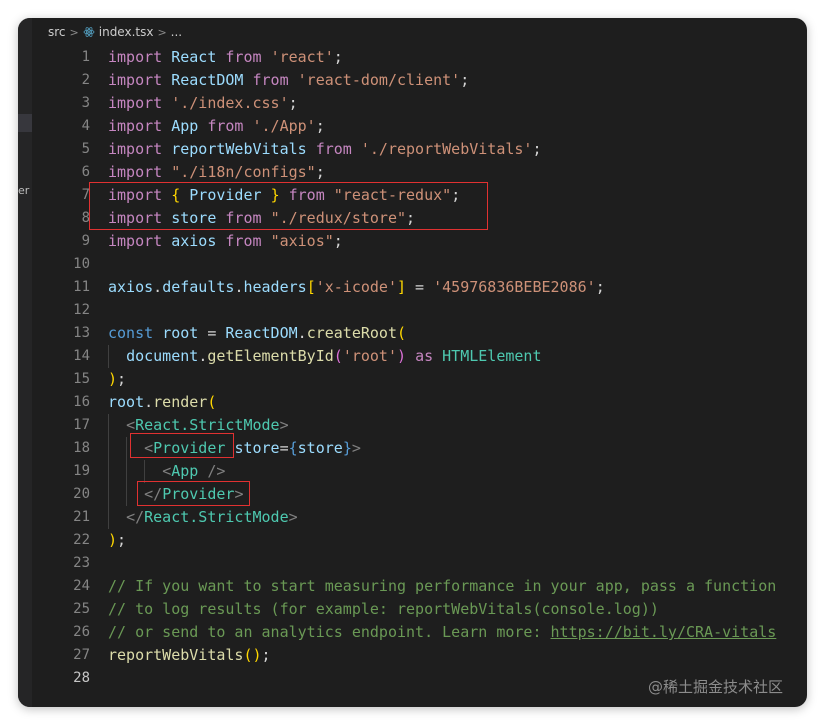 The width and height of the screenshot is (825, 725). What do you see at coordinates (275, 195) in the screenshot?
I see `line-code: import { Provider } from "react-redux";` at bounding box center [275, 195].